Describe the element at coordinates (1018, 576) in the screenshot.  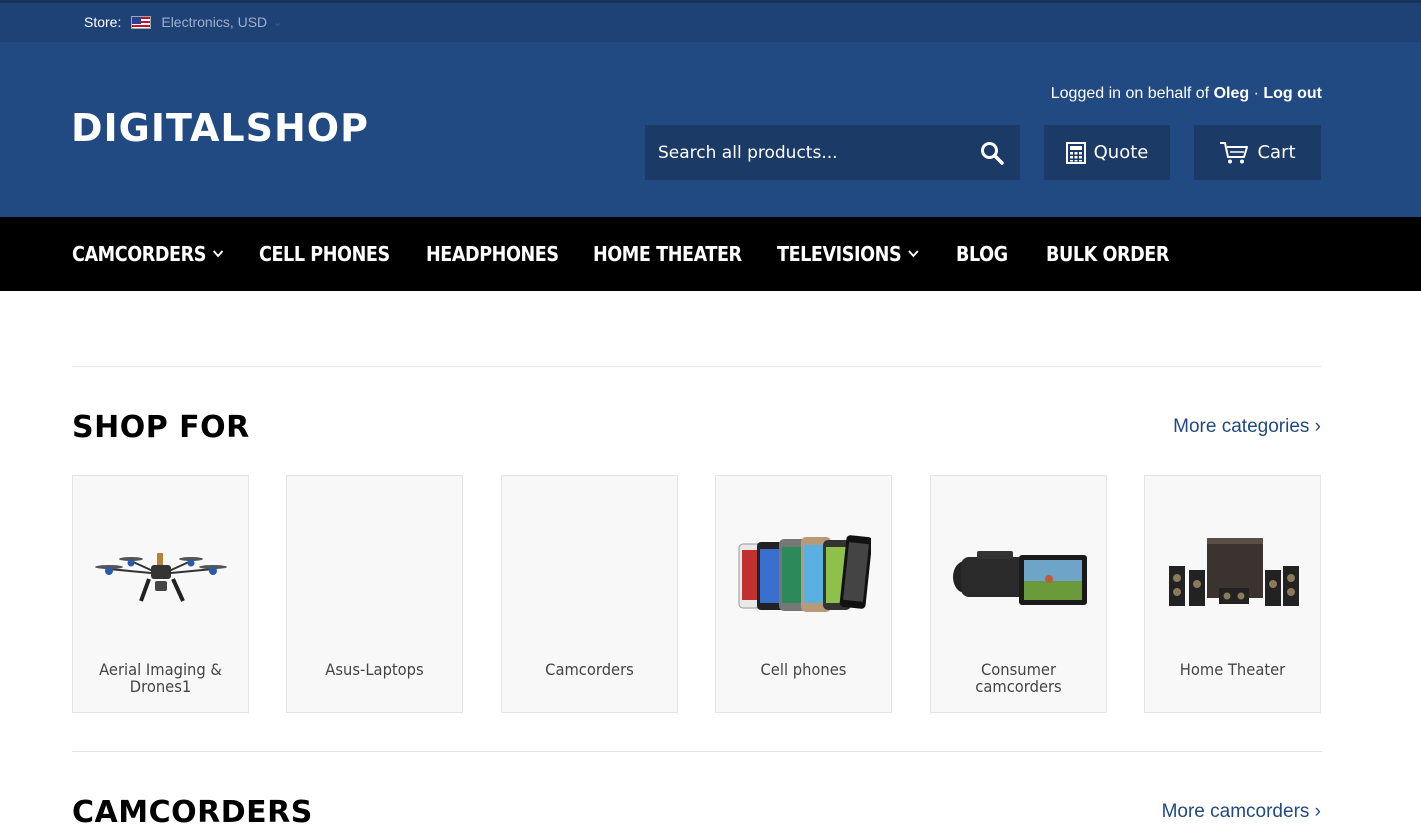
I see `camcorder-image` at that location.